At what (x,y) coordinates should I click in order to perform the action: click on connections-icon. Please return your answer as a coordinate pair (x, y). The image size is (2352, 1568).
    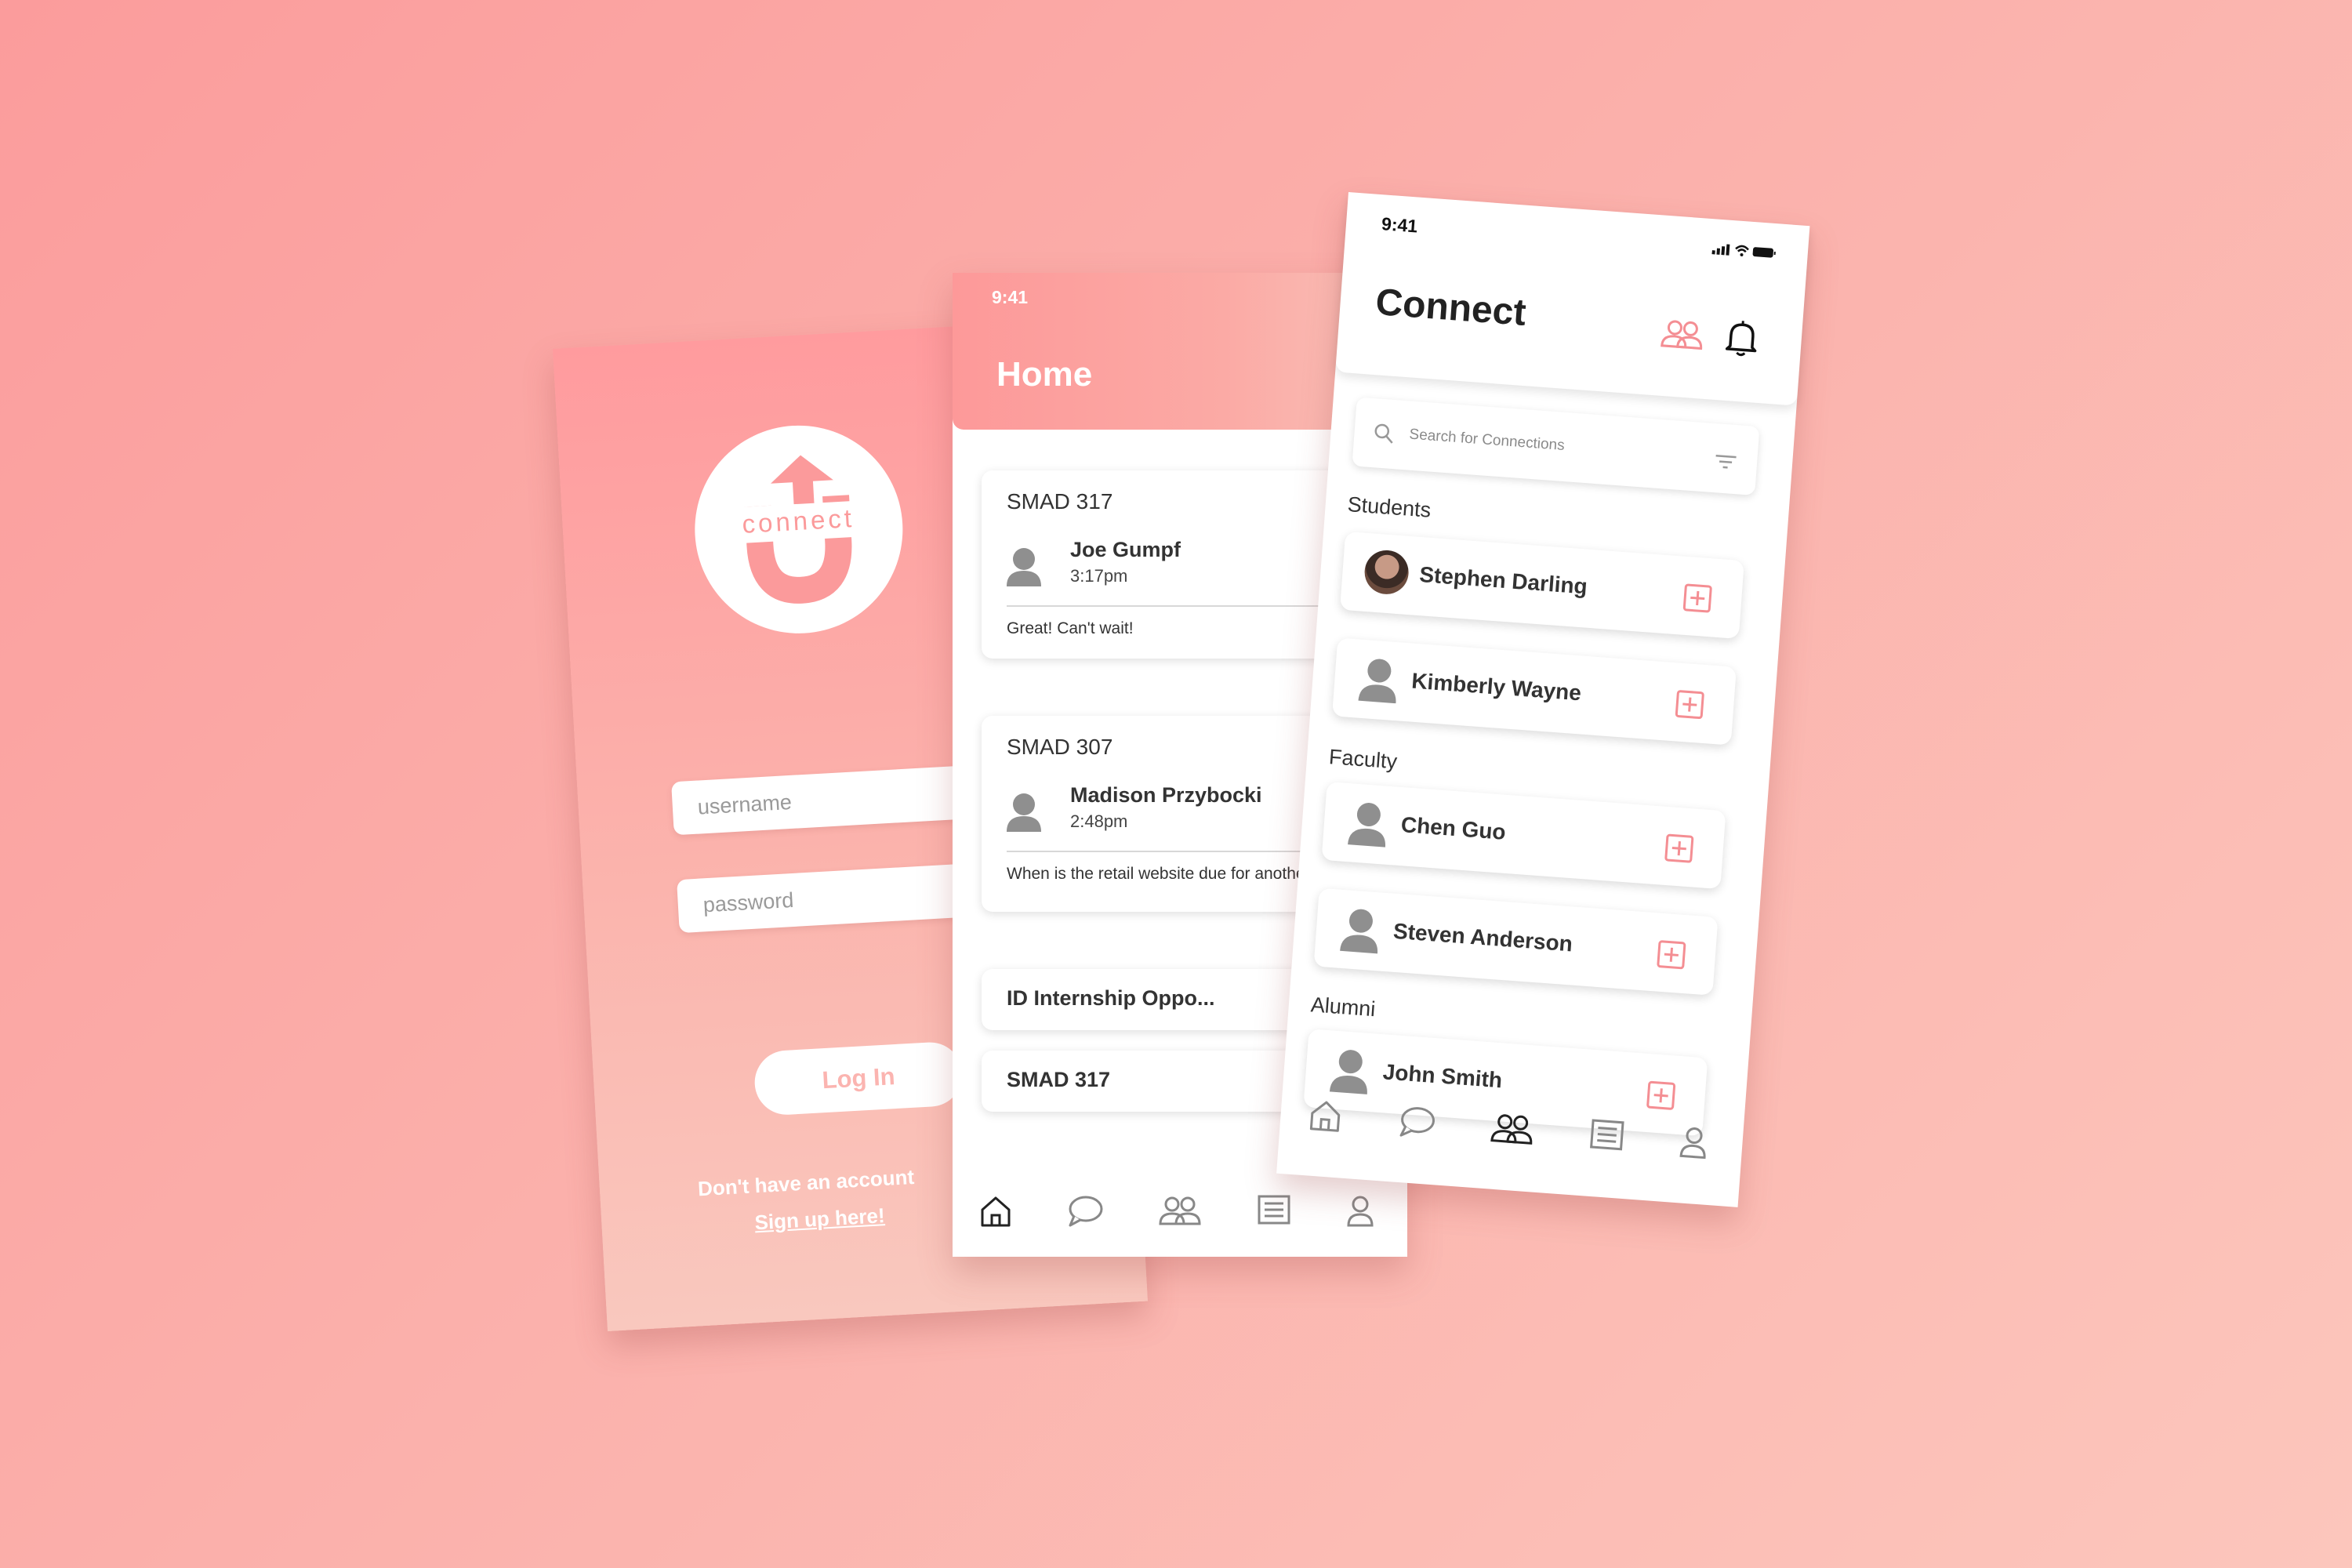
    Looking at the image, I should click on (1682, 335).